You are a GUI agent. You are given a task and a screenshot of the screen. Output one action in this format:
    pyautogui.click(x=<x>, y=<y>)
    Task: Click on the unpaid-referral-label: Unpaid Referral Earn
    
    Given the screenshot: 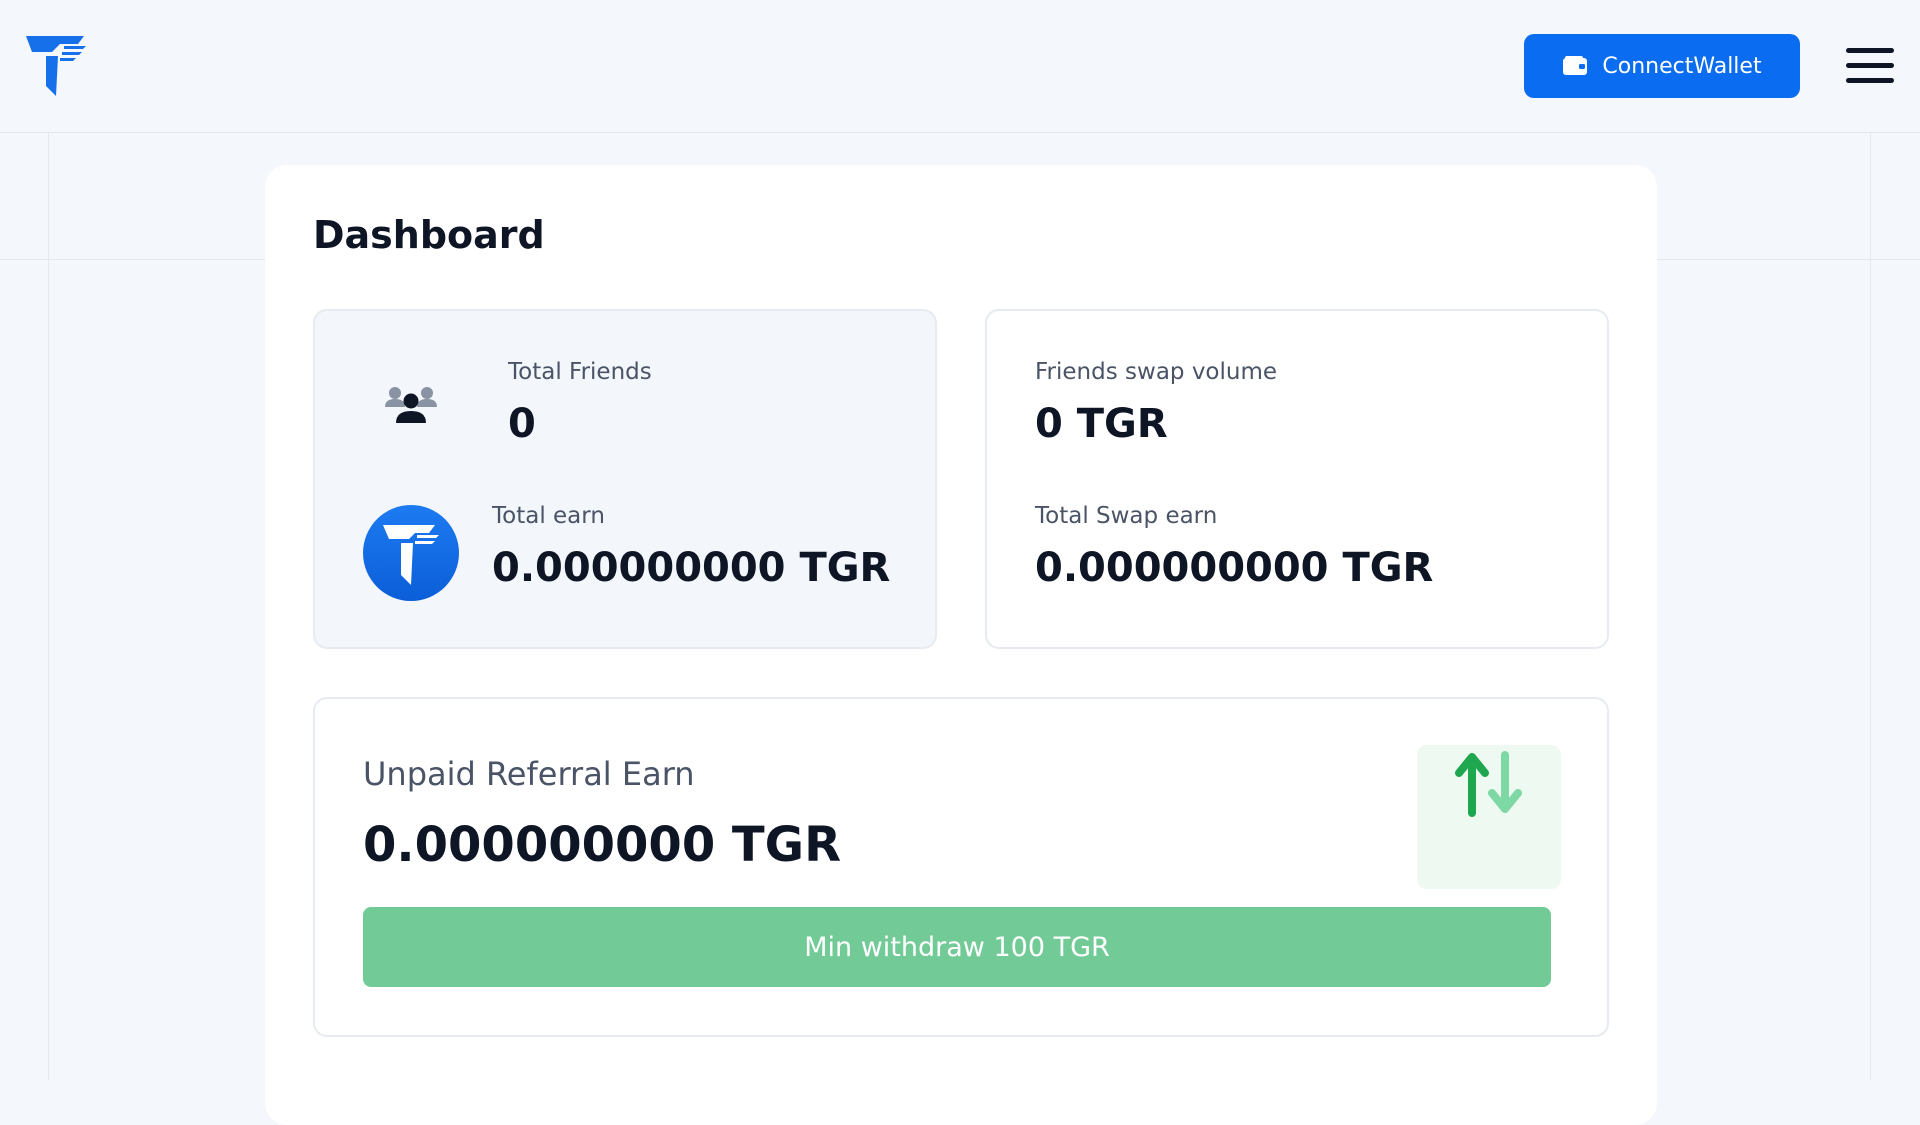 What is the action you would take?
    pyautogui.click(x=529, y=774)
    